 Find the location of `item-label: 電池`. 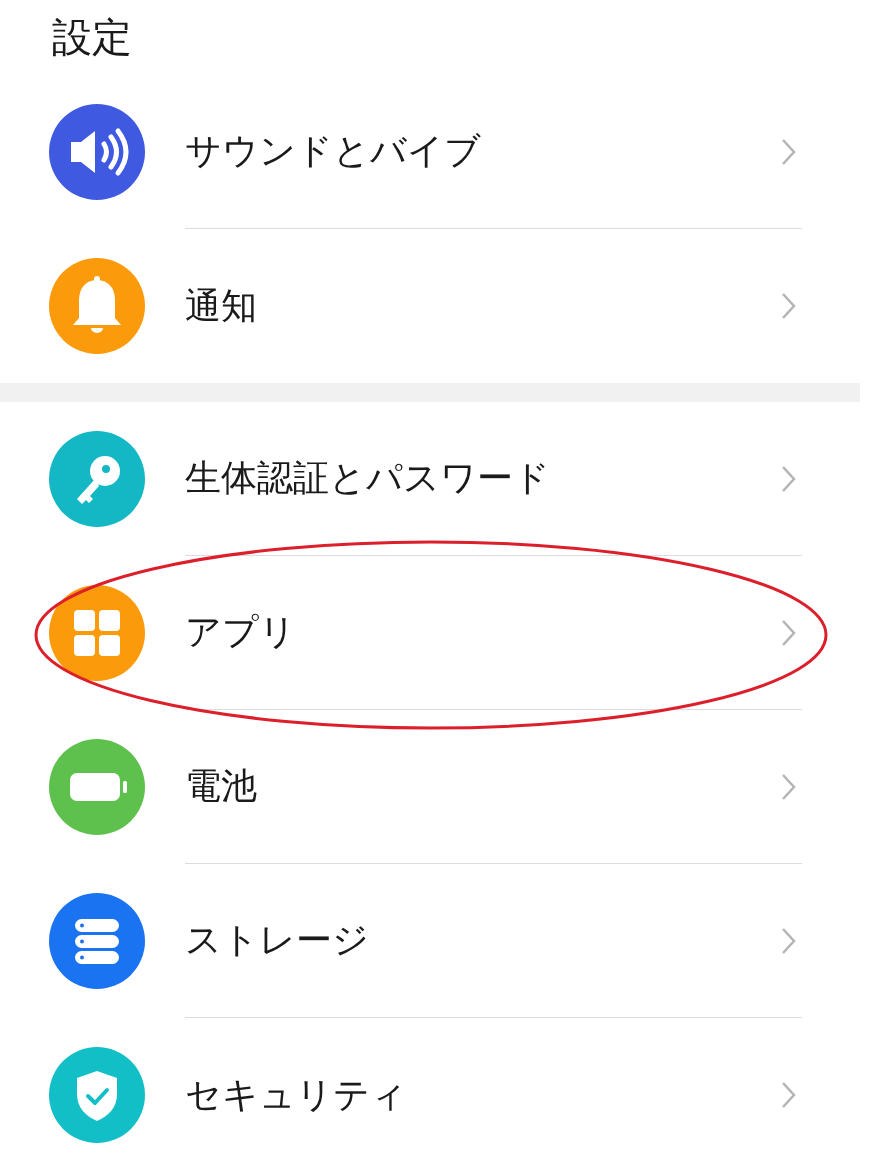

item-label: 電池 is located at coordinates (221, 786).